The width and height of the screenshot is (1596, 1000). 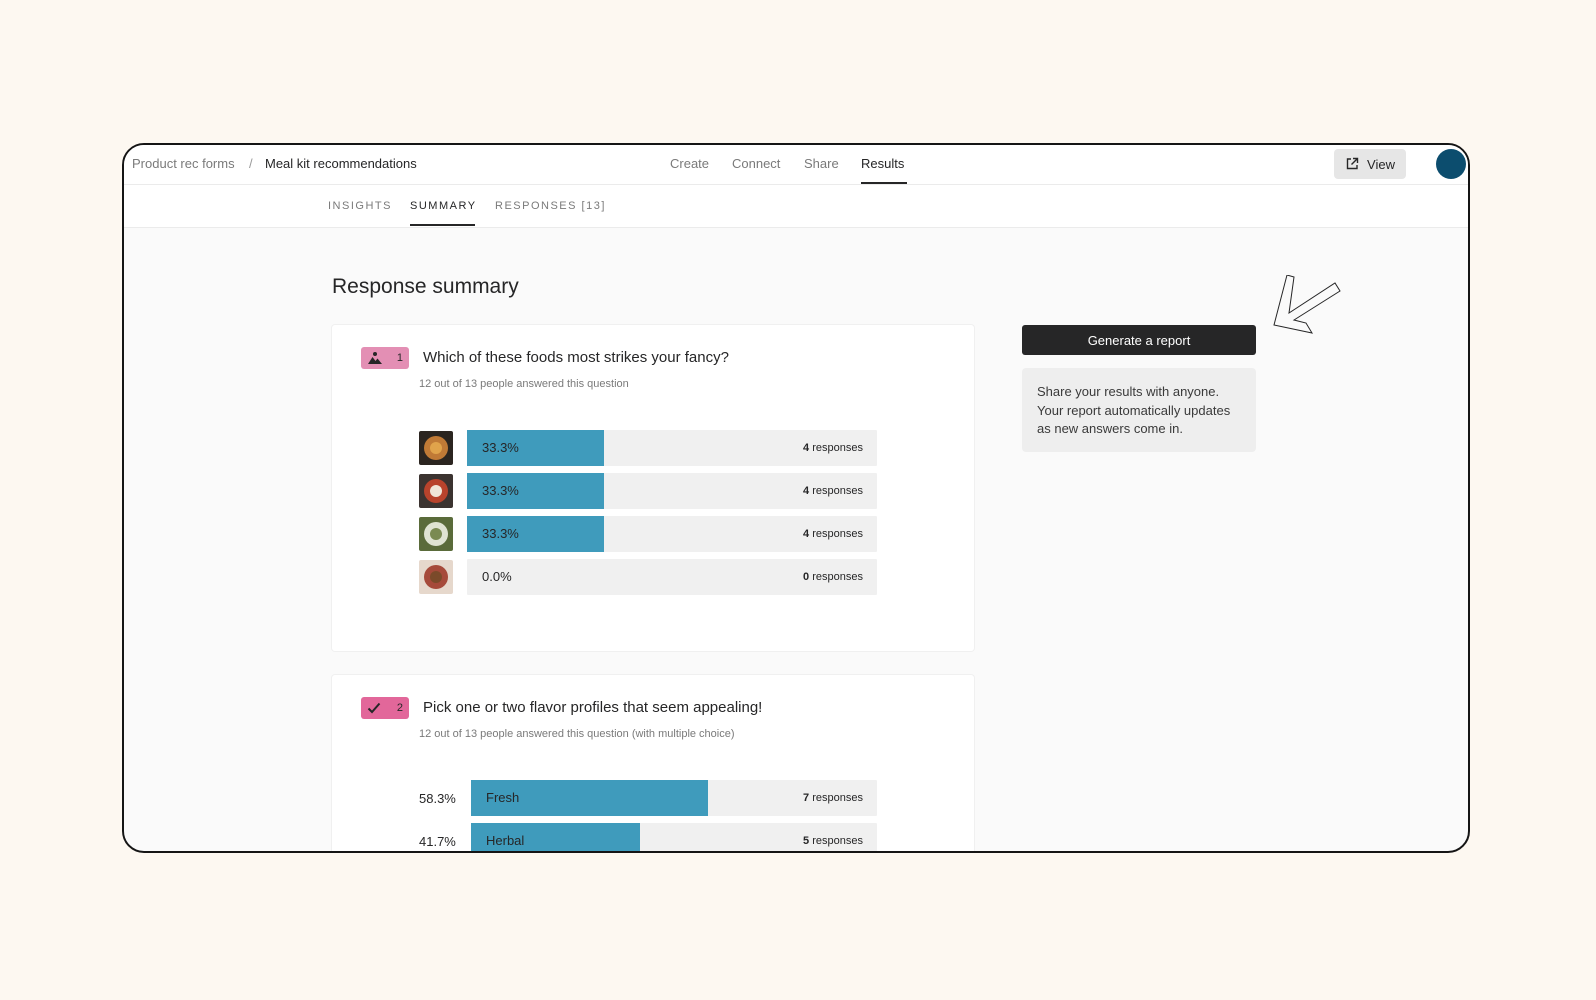 What do you see at coordinates (1307, 304) in the screenshot?
I see `hand-drawn-arrow-icon` at bounding box center [1307, 304].